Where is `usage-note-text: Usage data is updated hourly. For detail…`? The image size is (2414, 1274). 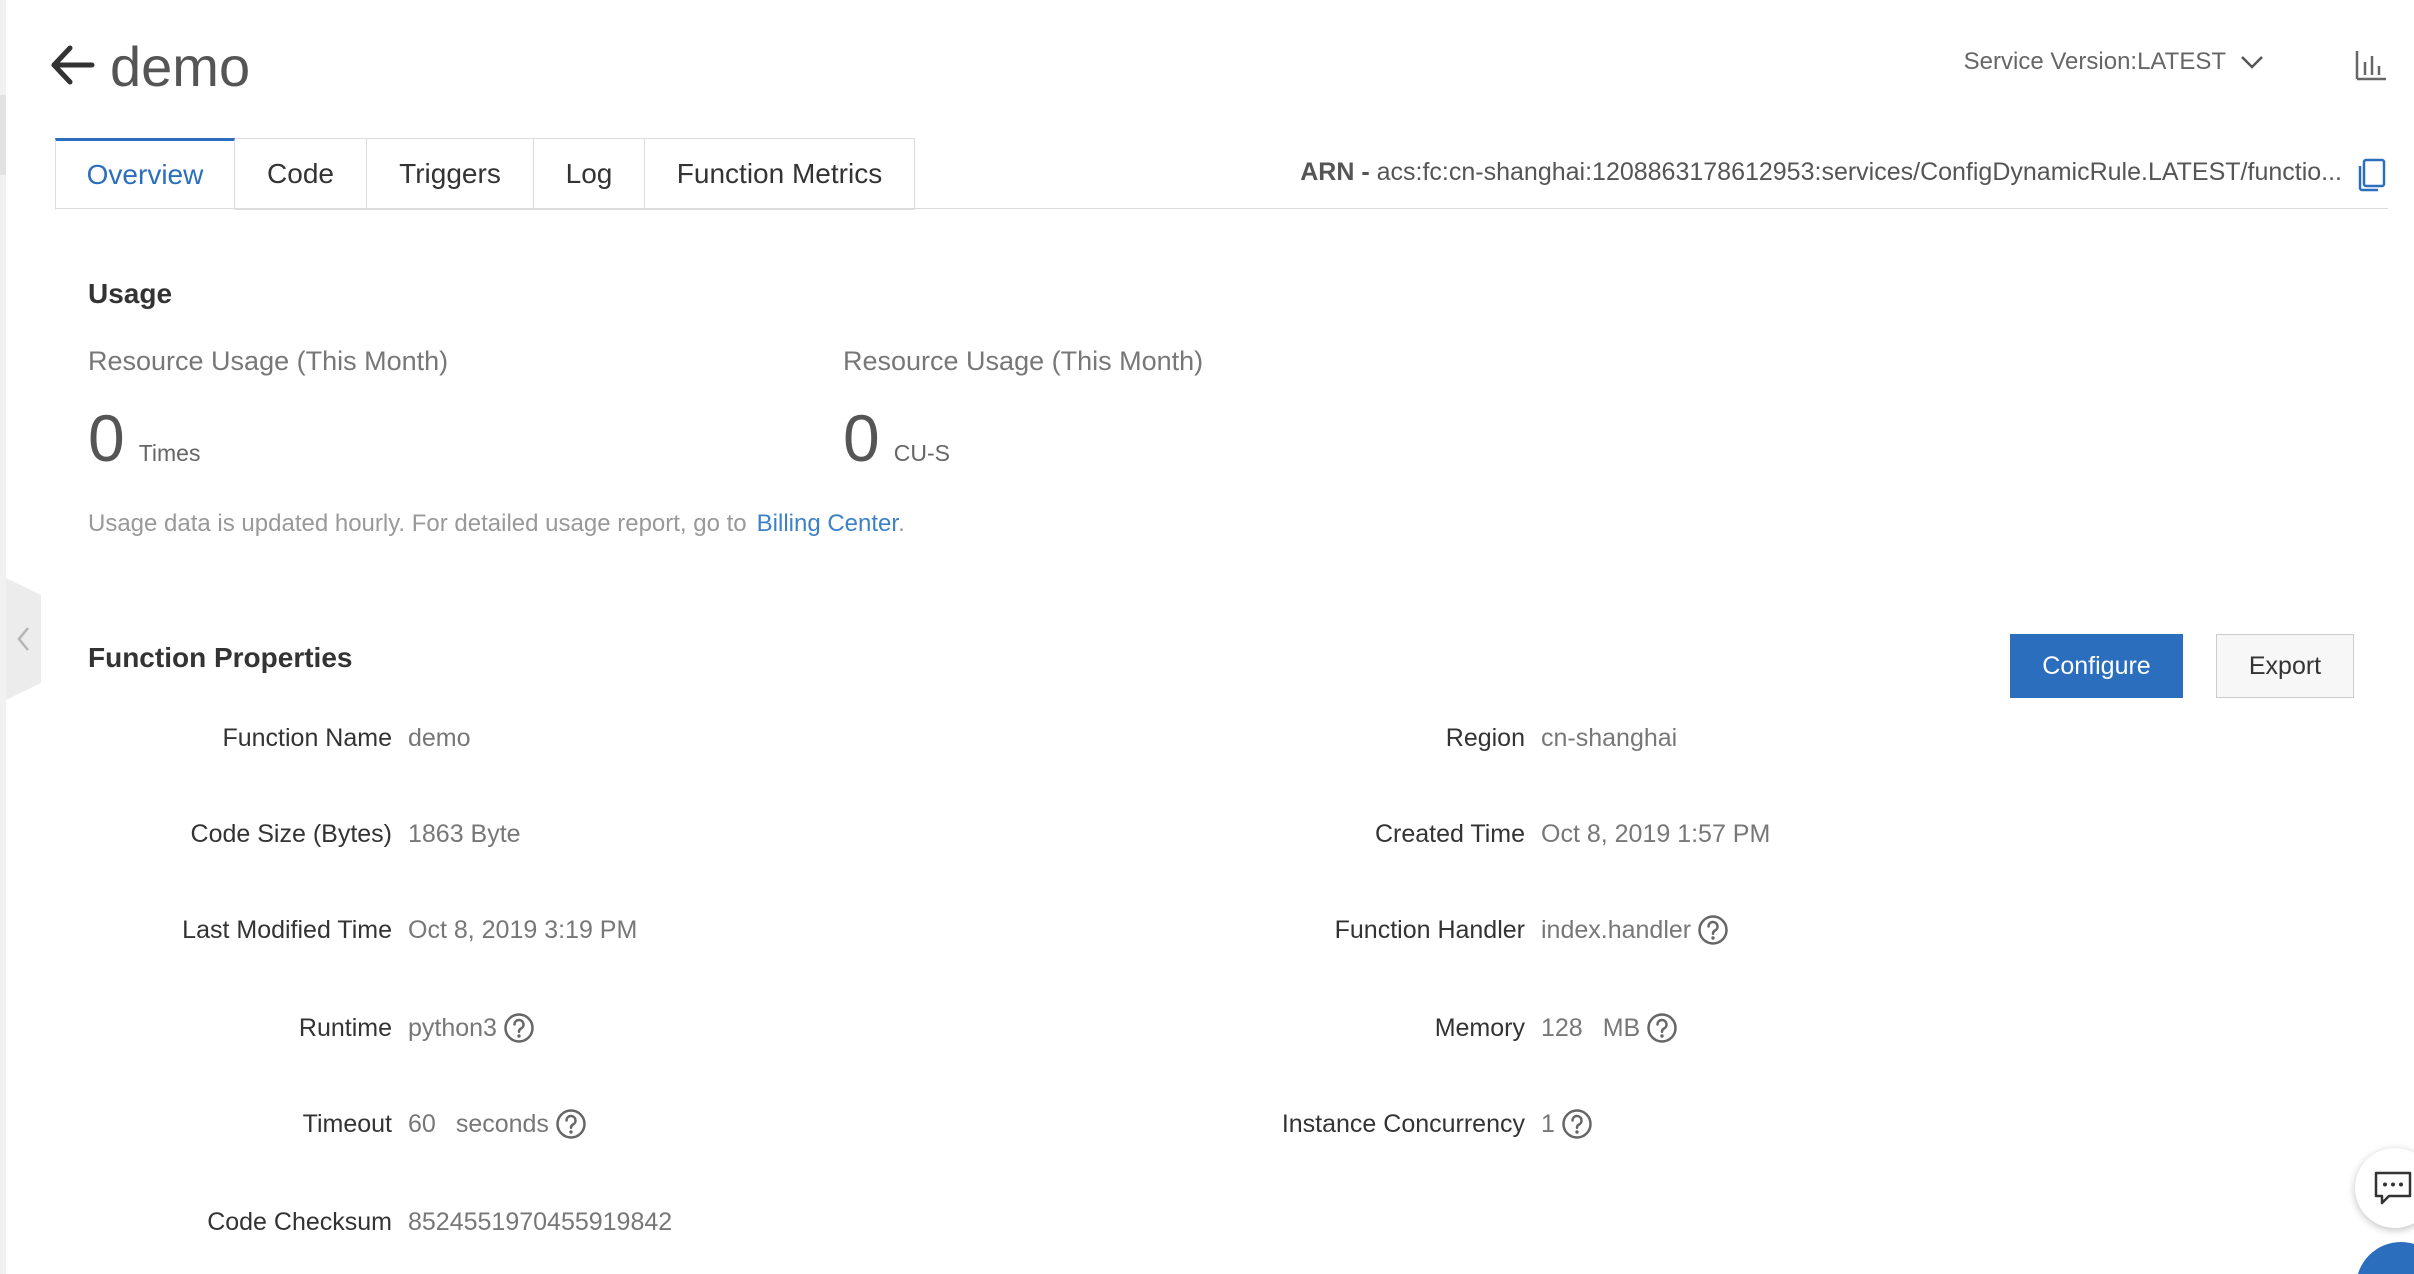 usage-note-text: Usage data is updated hourly. For detail… is located at coordinates (417, 523).